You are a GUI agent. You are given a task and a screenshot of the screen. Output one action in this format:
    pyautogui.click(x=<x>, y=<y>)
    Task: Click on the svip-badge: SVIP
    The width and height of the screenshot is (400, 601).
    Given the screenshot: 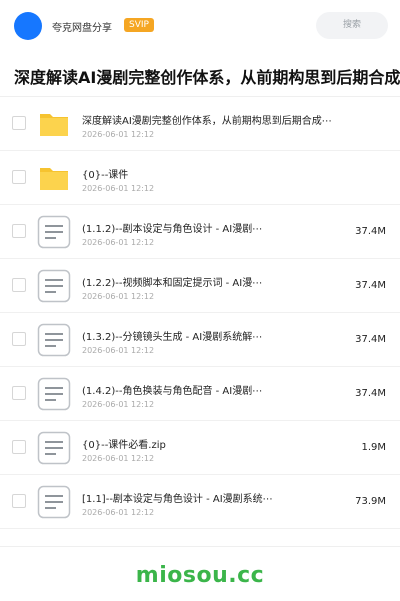 What is the action you would take?
    pyautogui.click(x=139, y=25)
    